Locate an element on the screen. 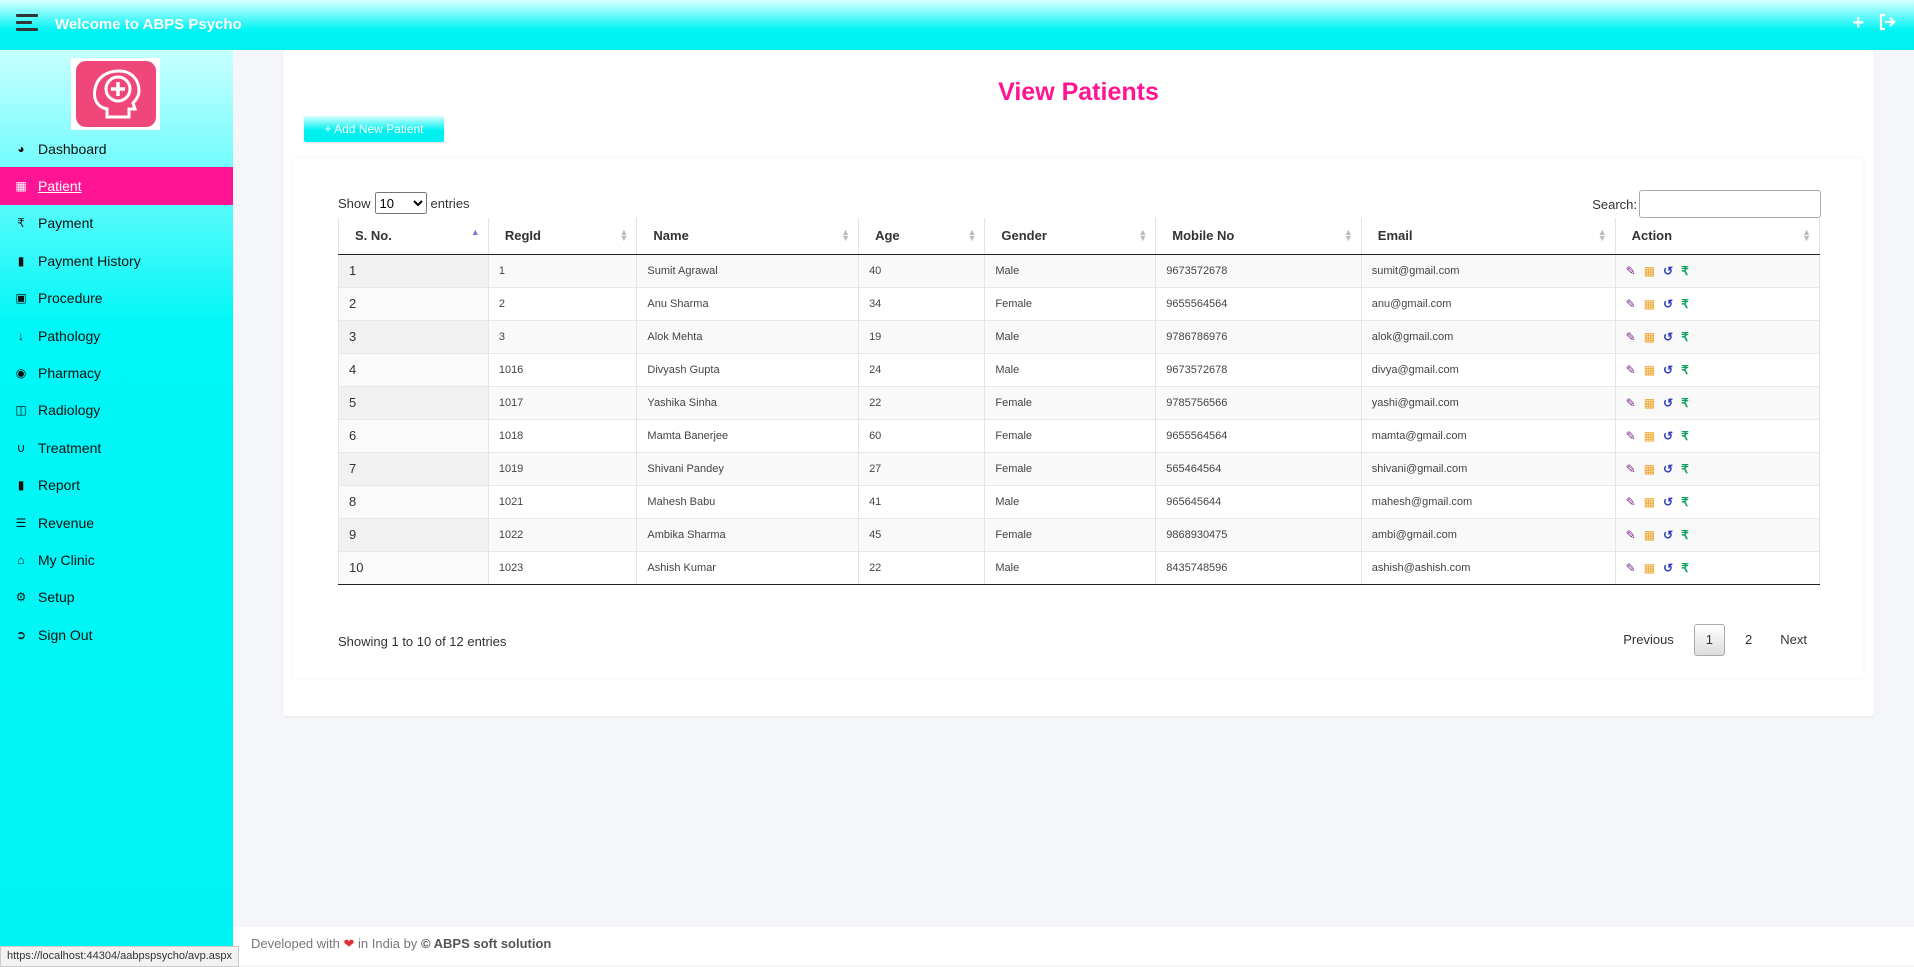 The height and width of the screenshot is (967, 1914). column-header-email: Email ▲ ▼ is located at coordinates (1488, 236).